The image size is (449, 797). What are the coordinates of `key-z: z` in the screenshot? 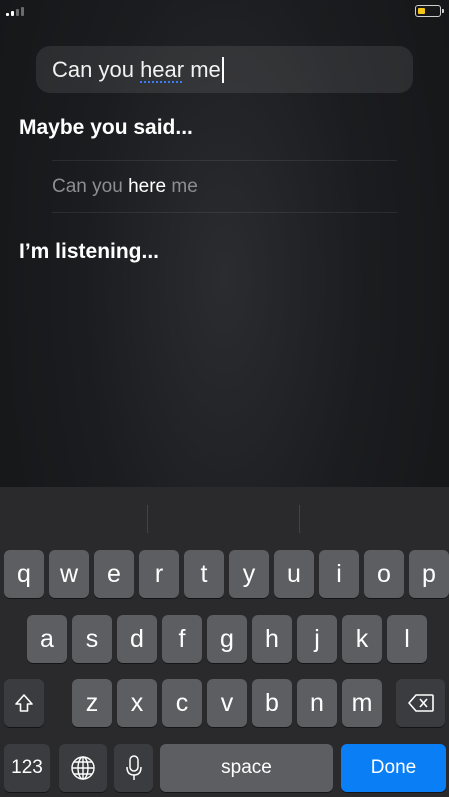 It's located at (92, 703).